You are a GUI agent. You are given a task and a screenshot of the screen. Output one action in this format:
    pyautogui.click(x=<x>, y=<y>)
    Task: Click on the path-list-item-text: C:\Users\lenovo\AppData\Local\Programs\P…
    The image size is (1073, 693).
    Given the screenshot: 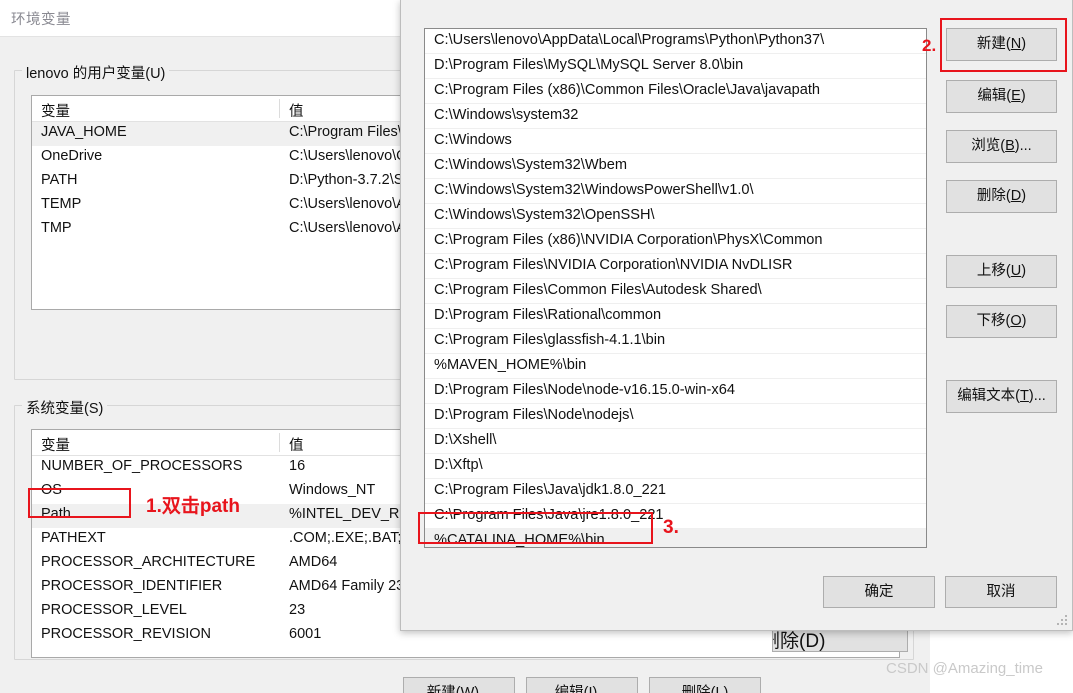 What is the action you would take?
    pyautogui.click(x=629, y=40)
    